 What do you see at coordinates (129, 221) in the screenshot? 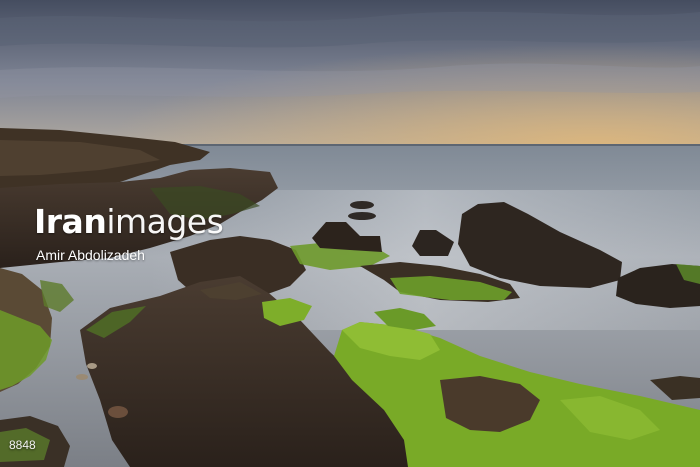
I see `watermark-logo: Iranimages` at bounding box center [129, 221].